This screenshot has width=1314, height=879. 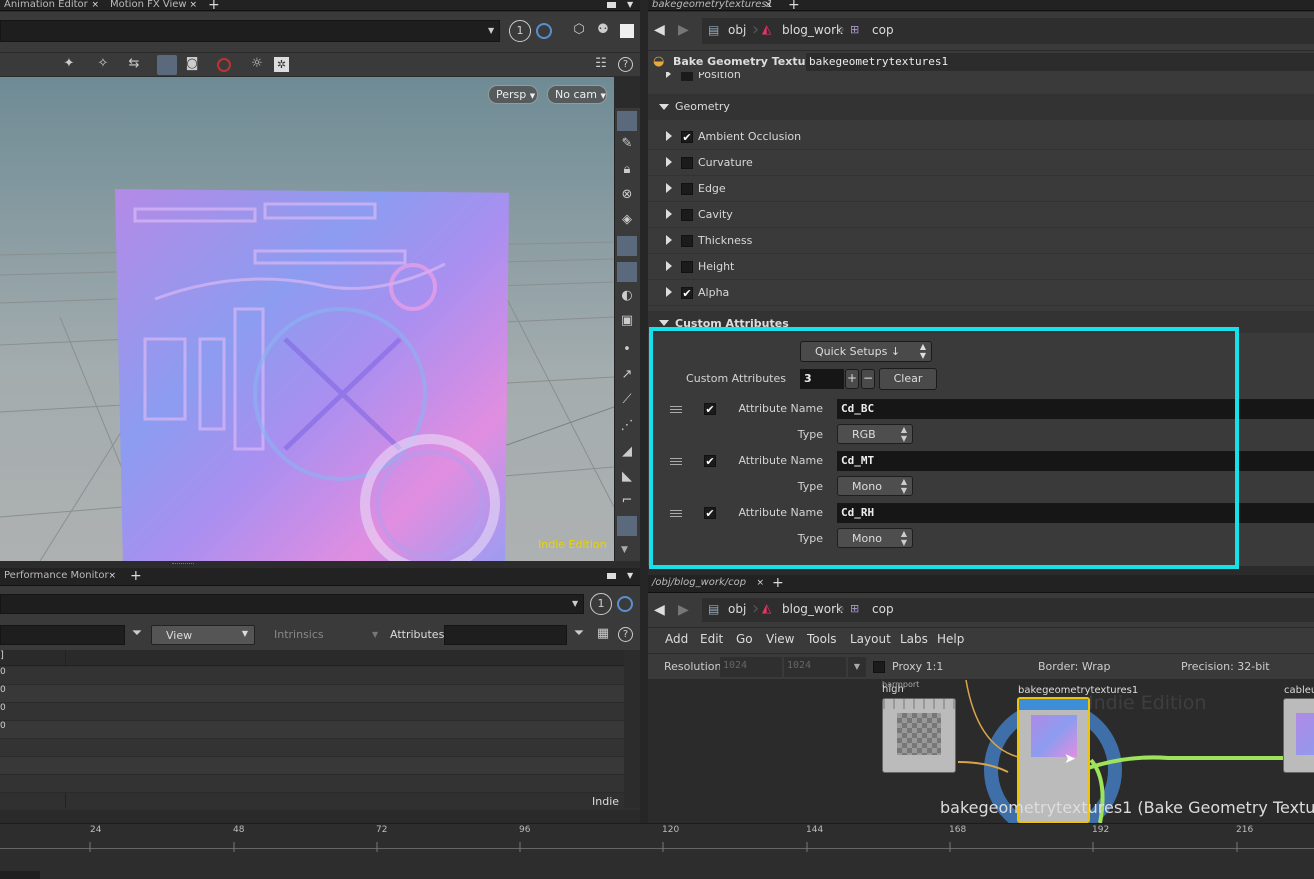 What do you see at coordinates (664, 107) in the screenshot?
I see `collapse-icon` at bounding box center [664, 107].